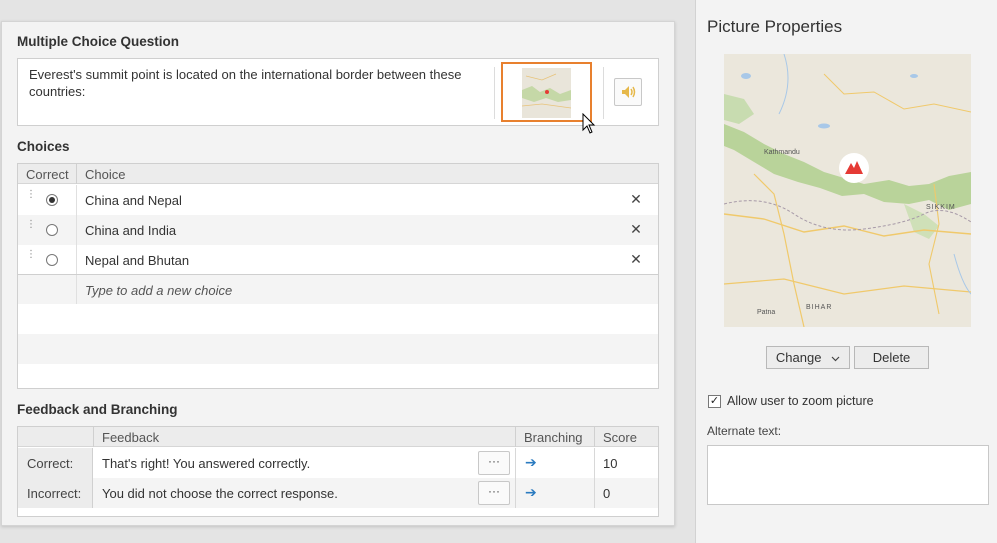 Image resolution: width=997 pixels, height=543 pixels. I want to click on score-value: 0, so click(606, 493).